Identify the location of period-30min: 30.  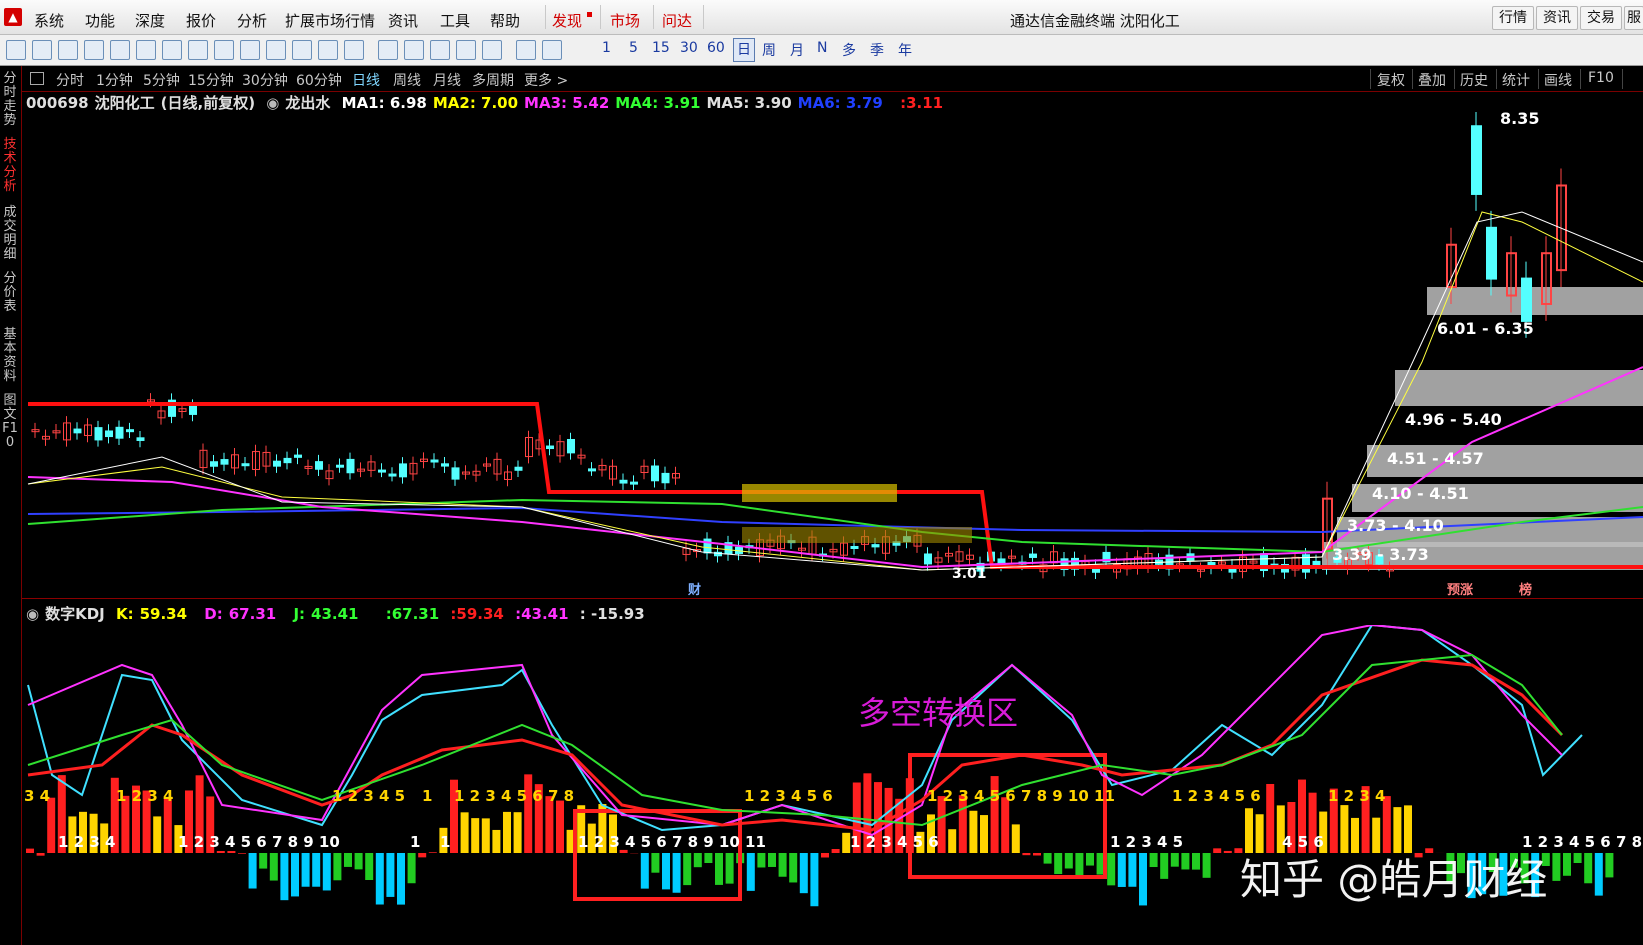
(689, 48).